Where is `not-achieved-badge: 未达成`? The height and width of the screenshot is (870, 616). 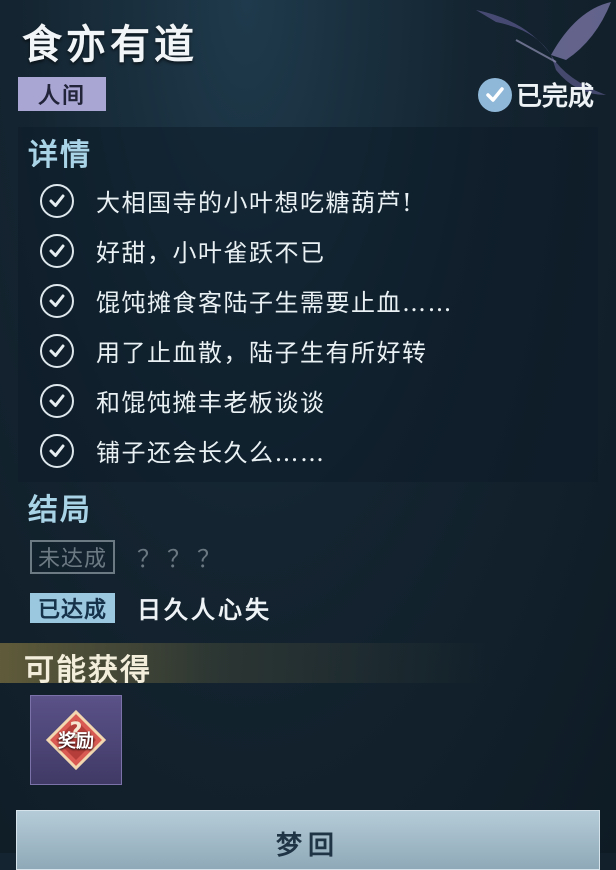 not-achieved-badge: 未达成 is located at coordinates (73, 556).